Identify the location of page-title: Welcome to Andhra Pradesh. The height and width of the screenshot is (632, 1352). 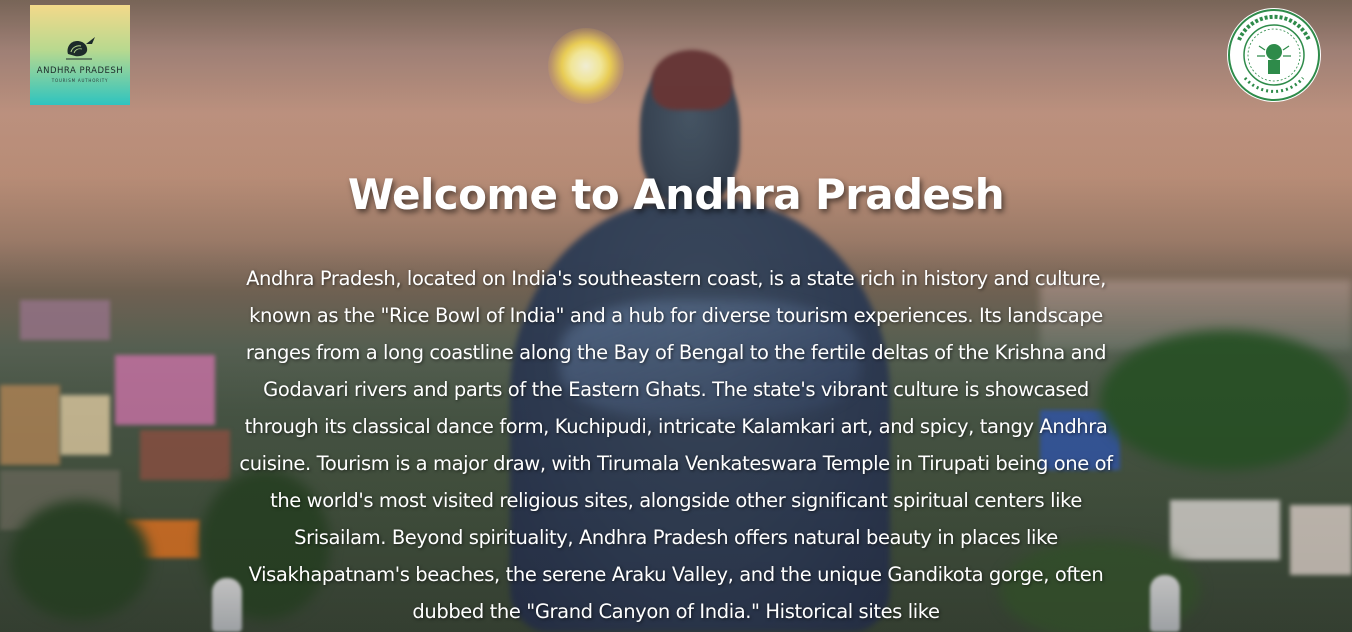
(676, 194).